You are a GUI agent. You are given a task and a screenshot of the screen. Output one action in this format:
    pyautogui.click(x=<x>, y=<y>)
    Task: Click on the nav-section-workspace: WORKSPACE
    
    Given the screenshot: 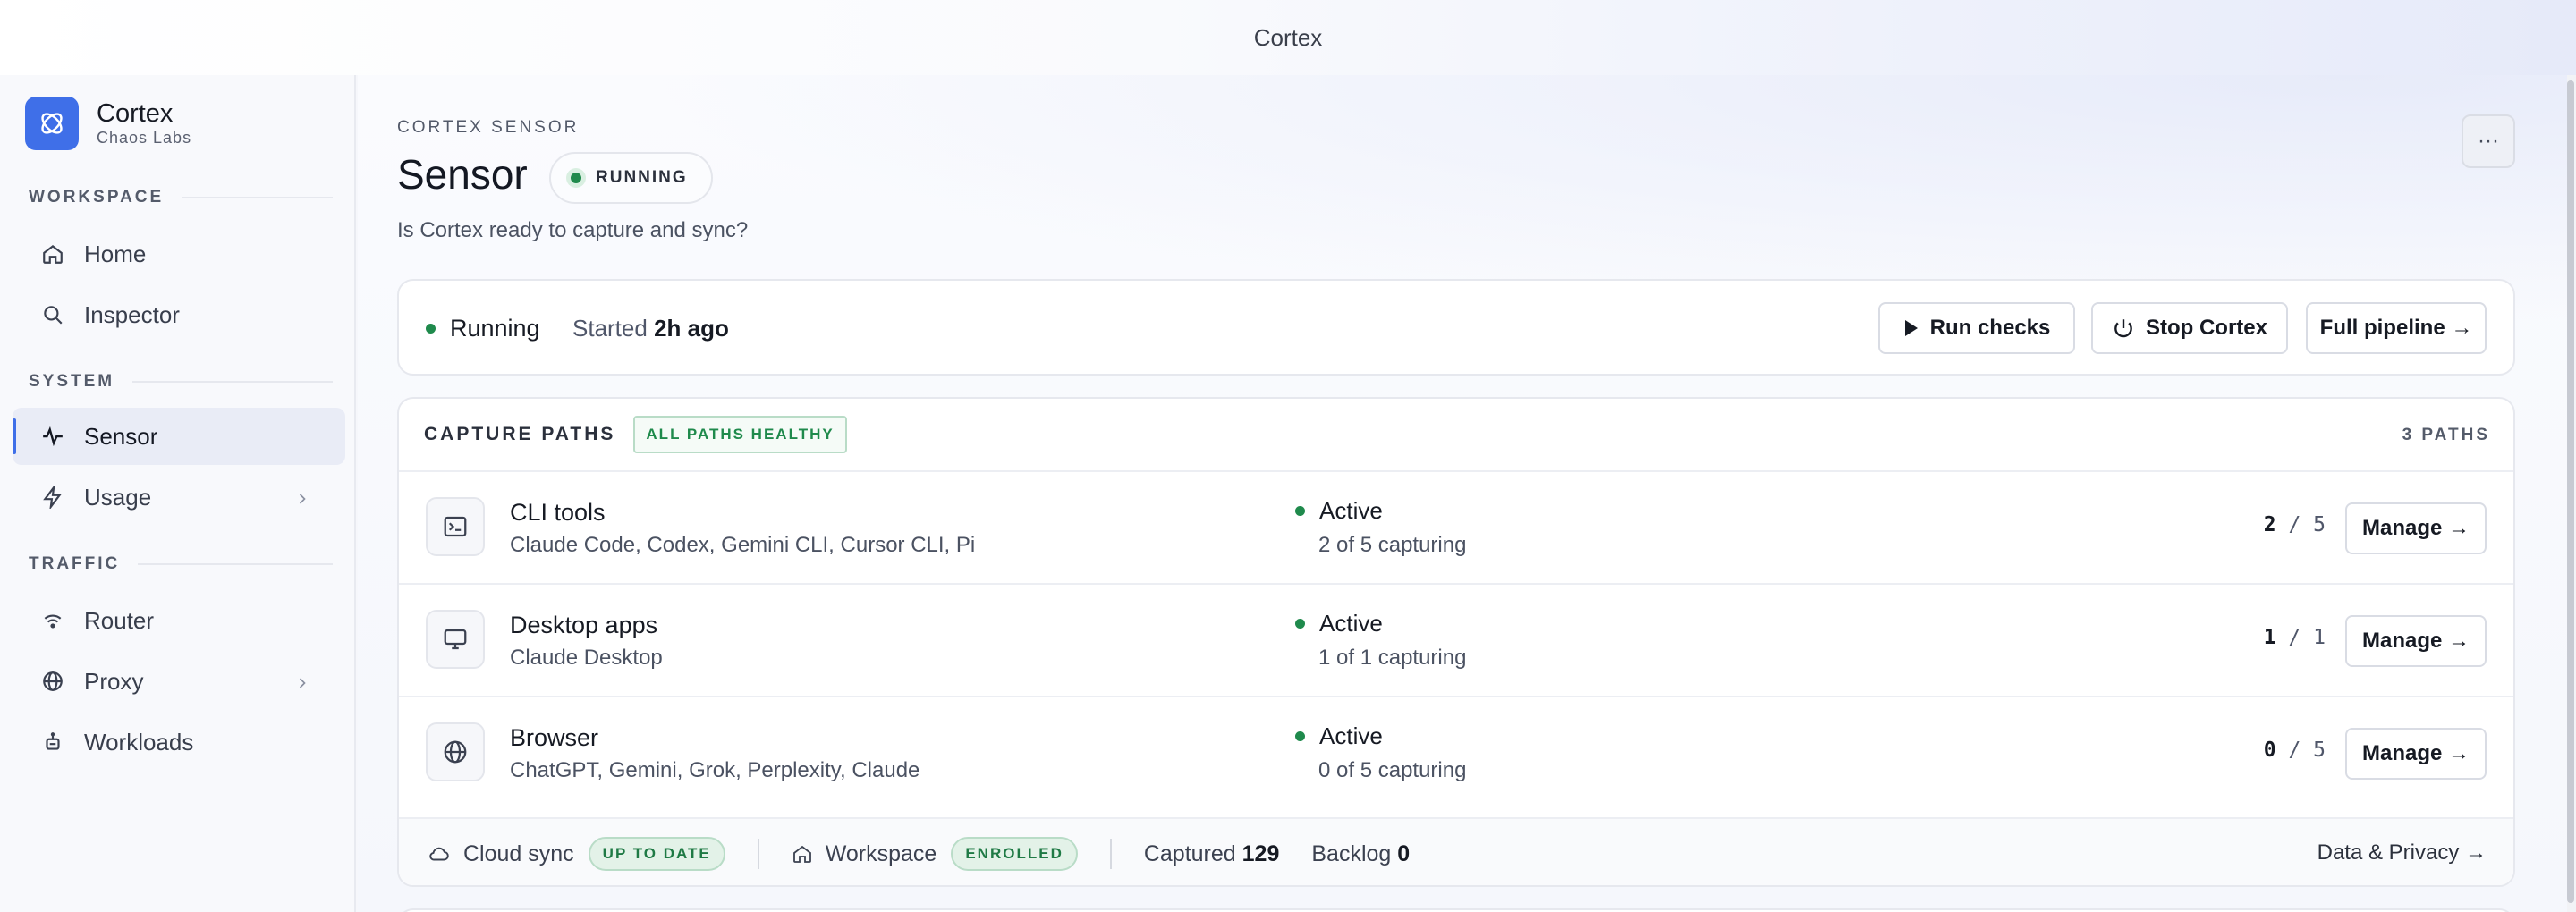 What is the action you would take?
    pyautogui.click(x=181, y=198)
    